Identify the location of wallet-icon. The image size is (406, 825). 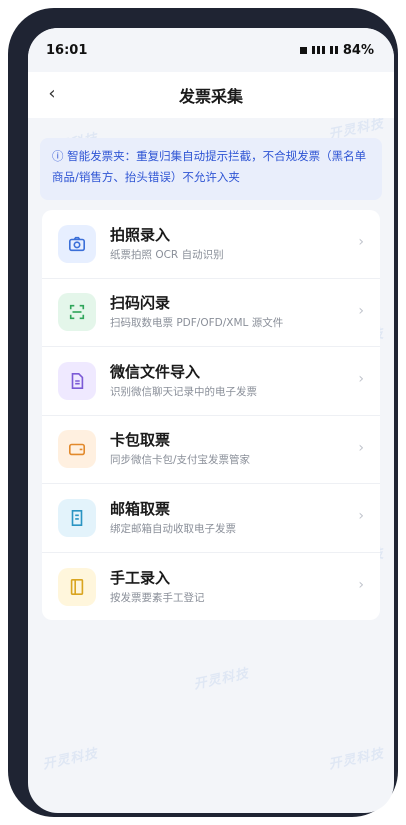
(77, 449).